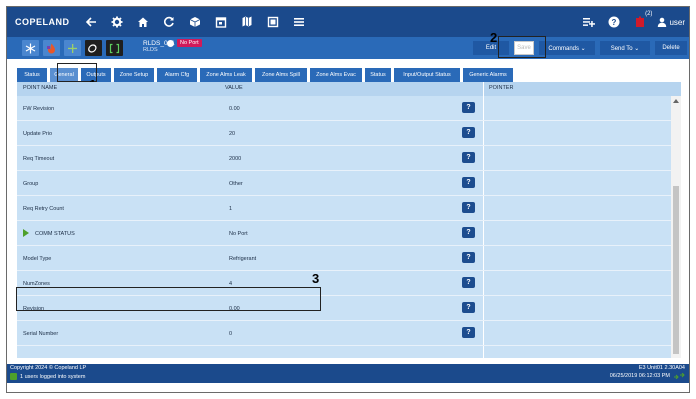 This screenshot has width=696, height=399. Describe the element at coordinates (661, 368) in the screenshot. I see `unit-info: E3 Unit01 2.30A04` at that location.